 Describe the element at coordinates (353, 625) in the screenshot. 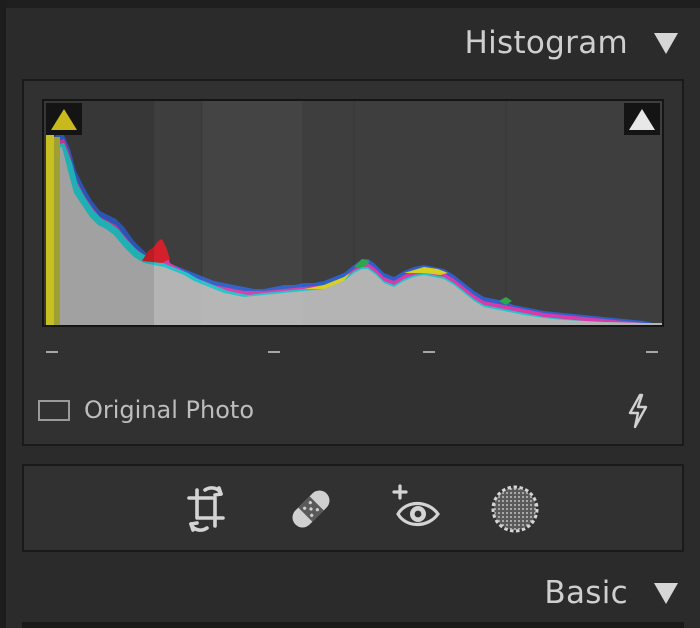

I see `basic-panel-edge` at that location.